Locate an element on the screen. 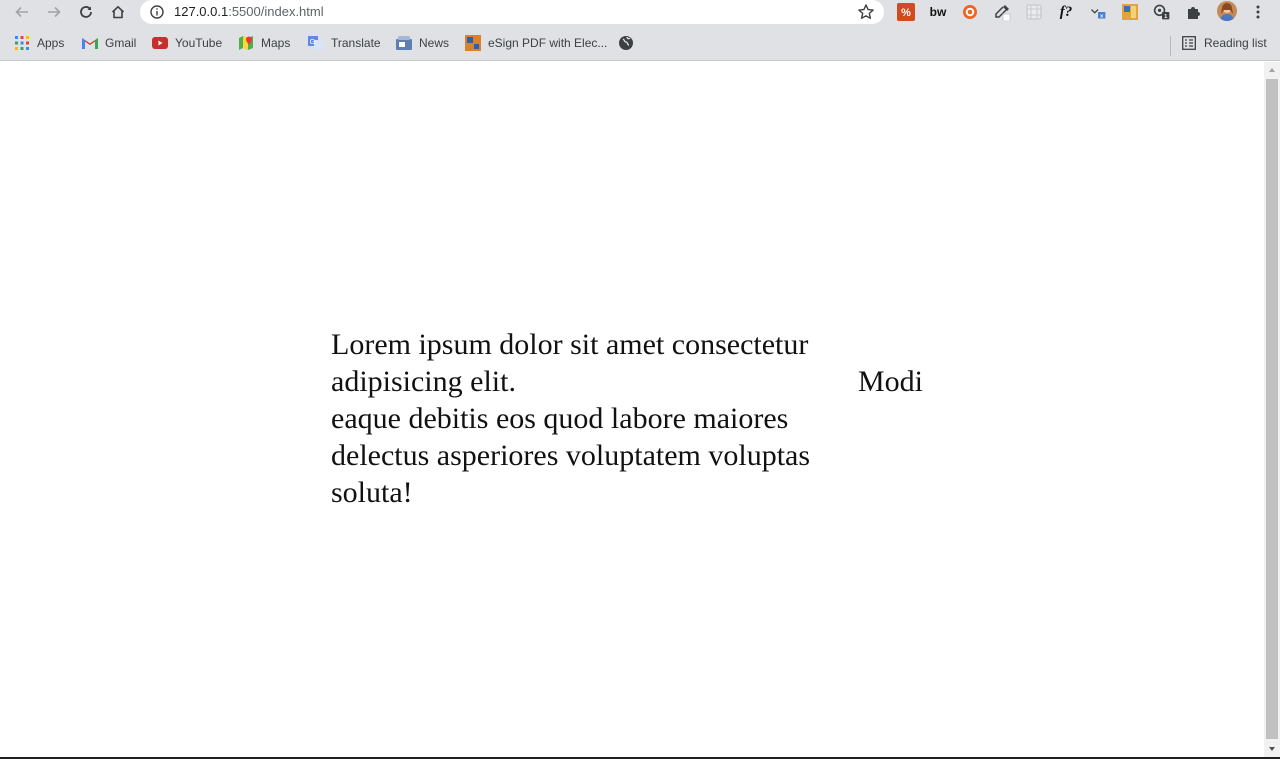  menu-icon is located at coordinates (1258, 12).